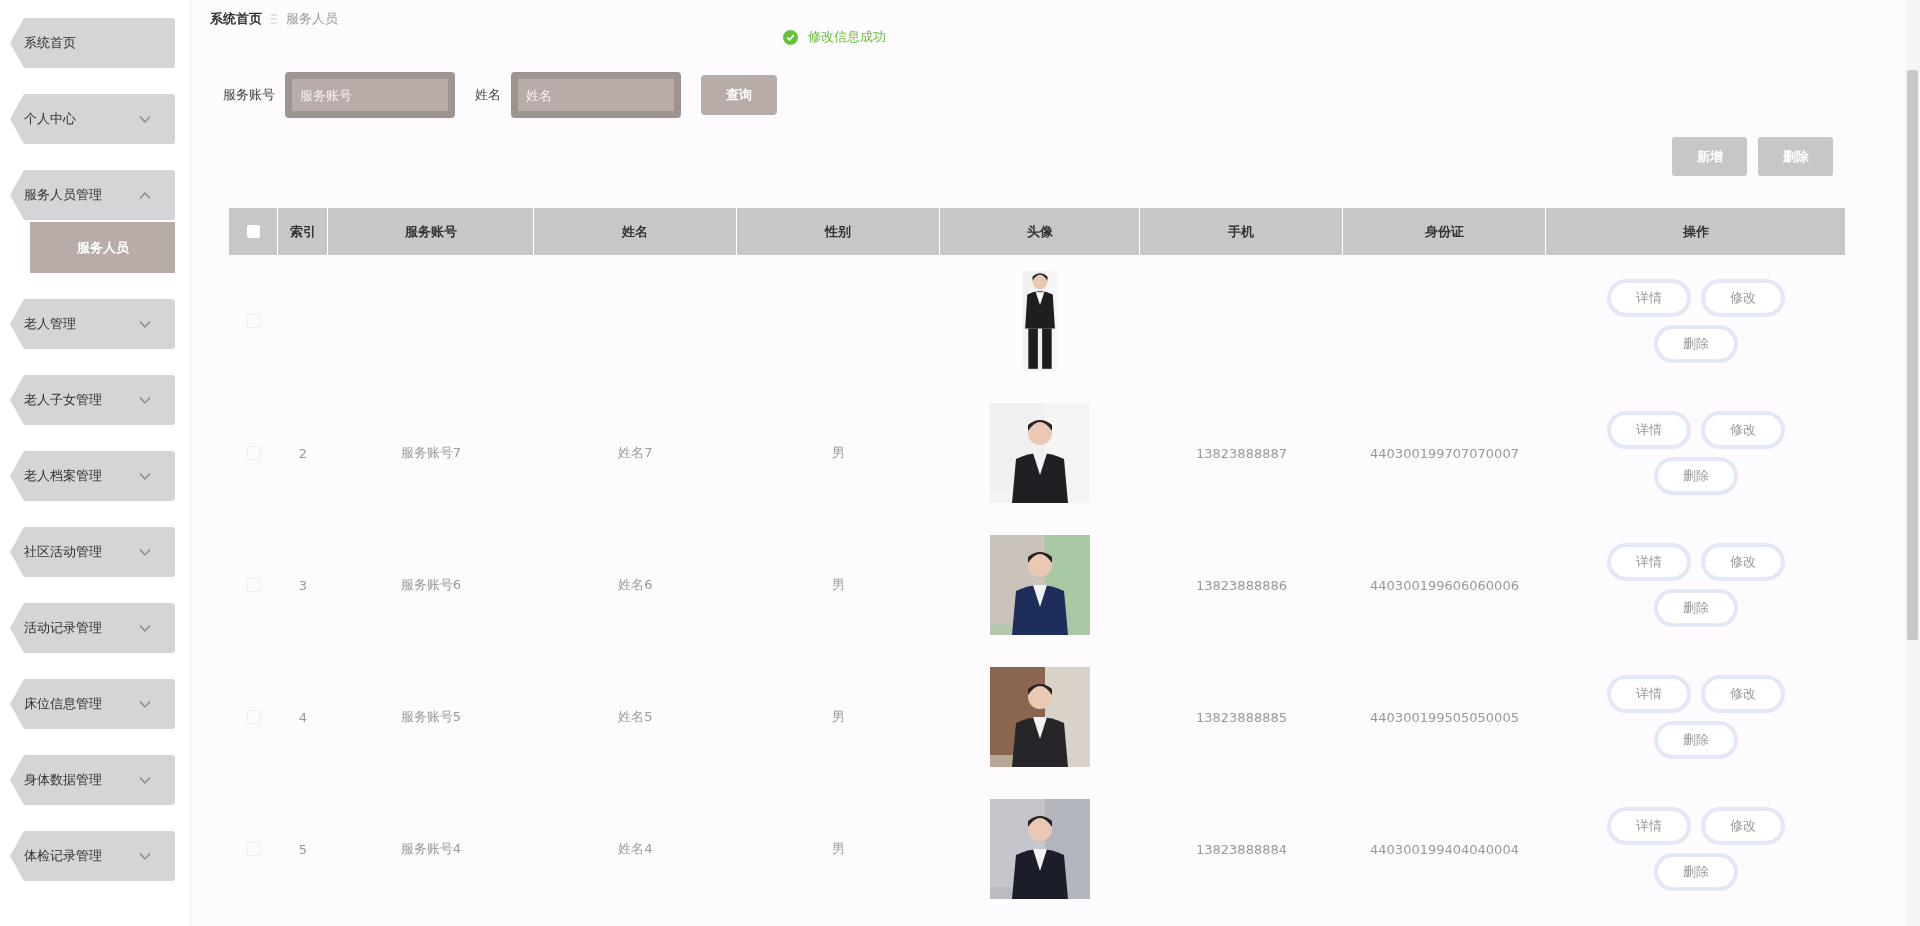 The width and height of the screenshot is (1920, 926). What do you see at coordinates (303, 453) in the screenshot?
I see `table-cell: 2` at bounding box center [303, 453].